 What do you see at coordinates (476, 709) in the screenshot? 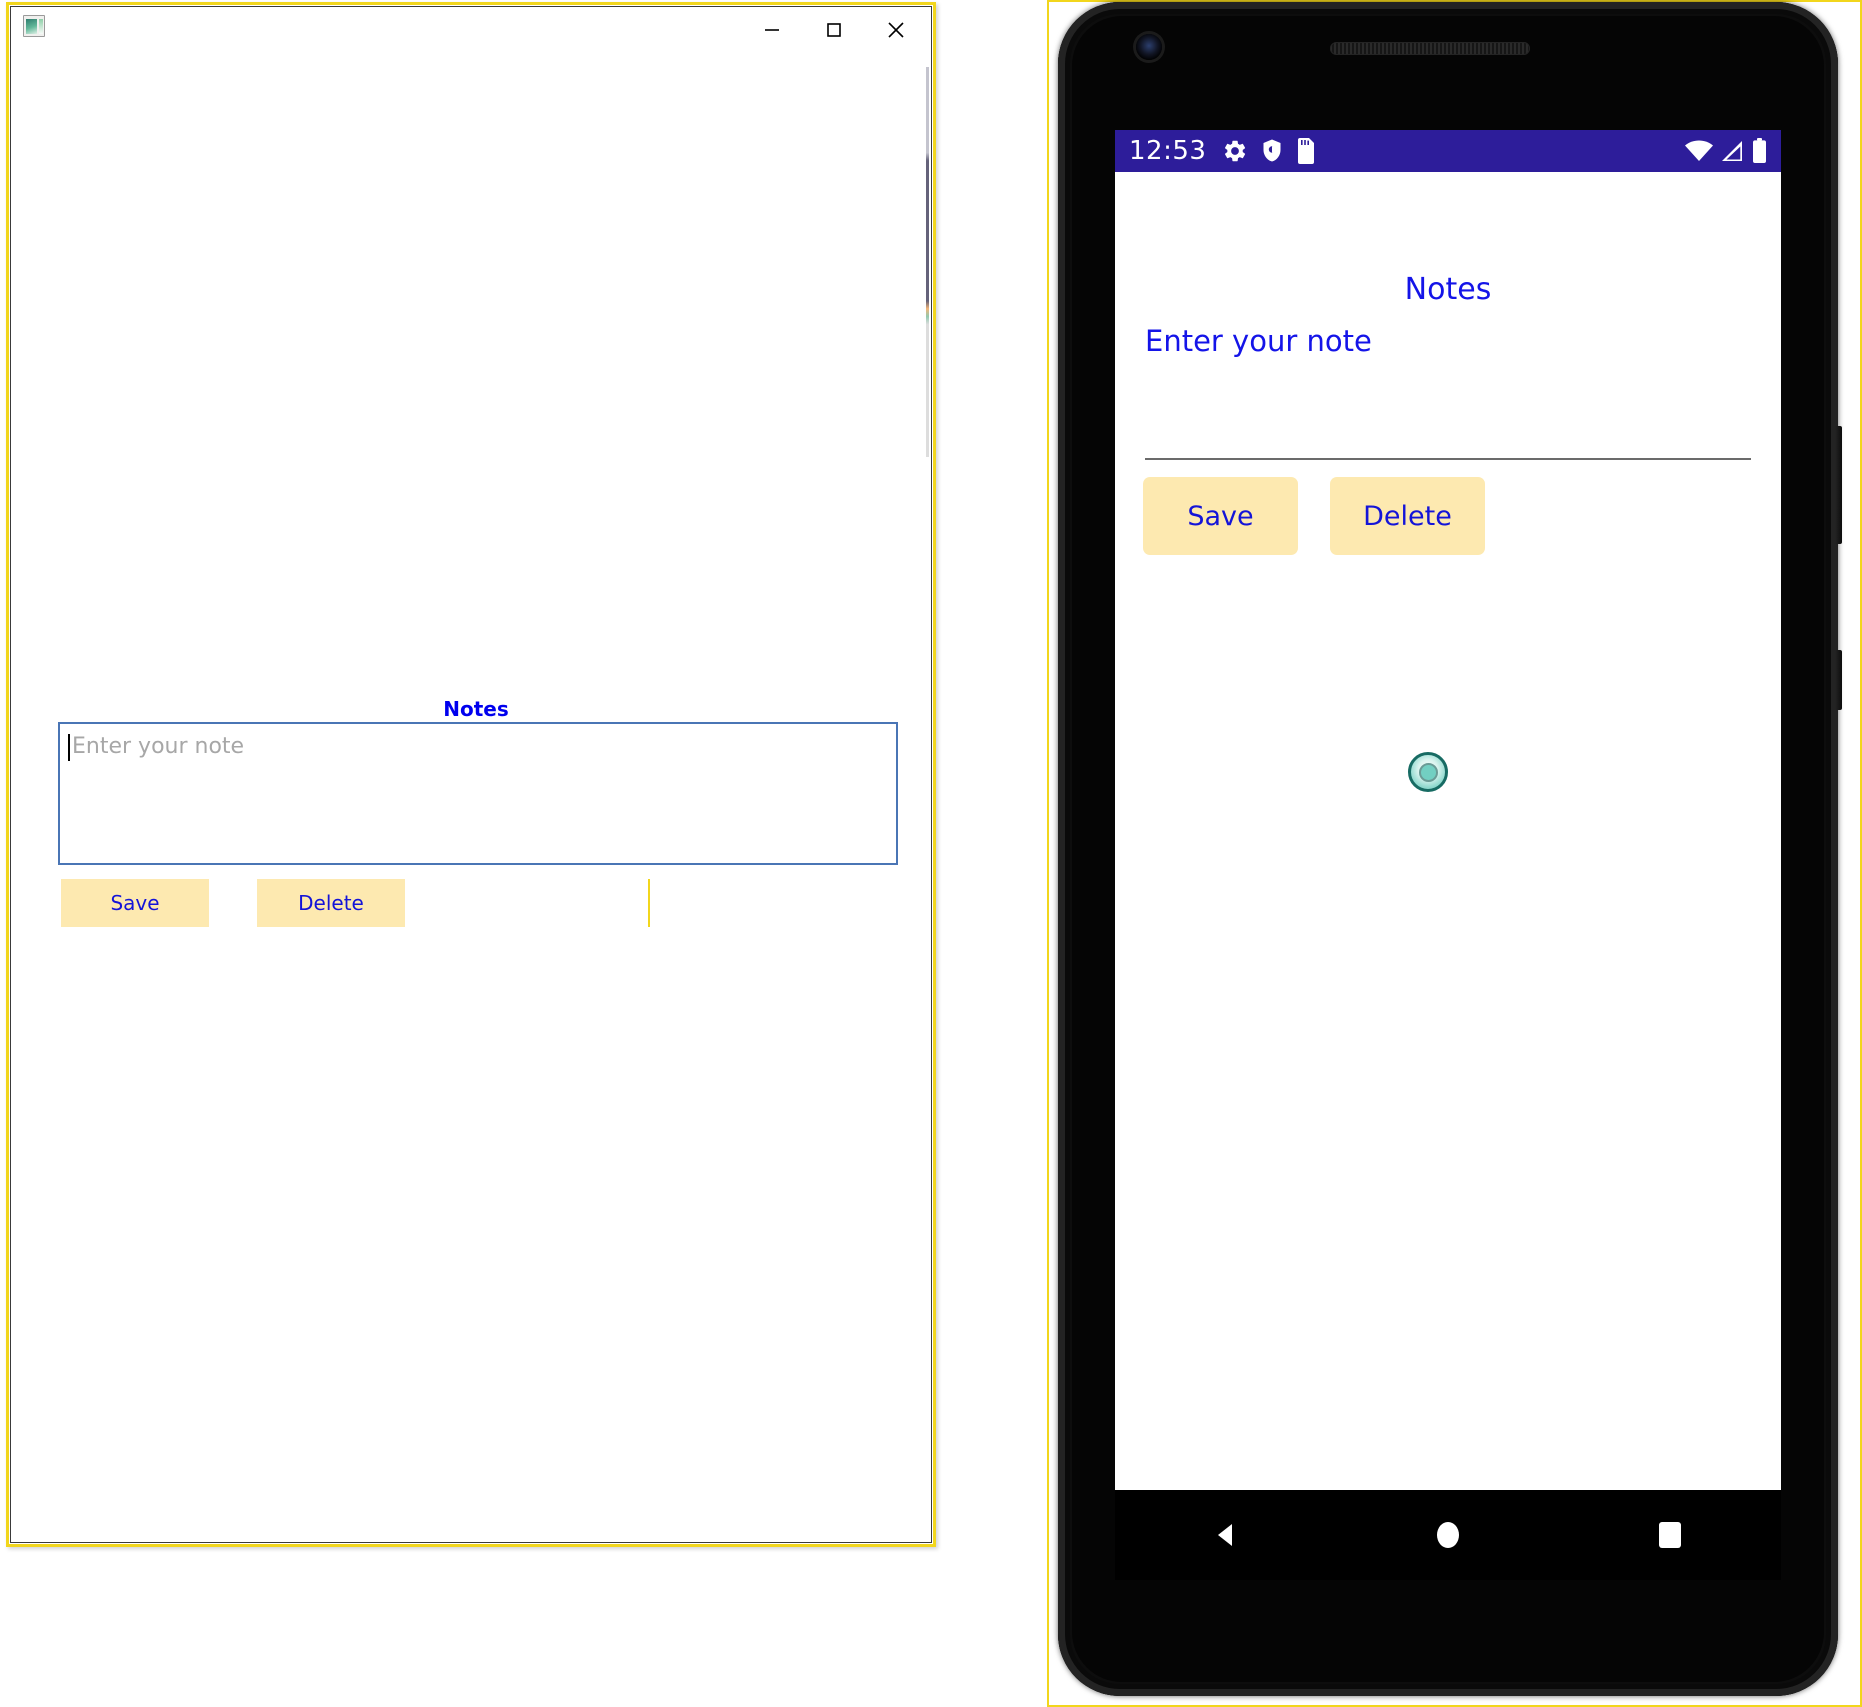
I see `page-title: Notes` at bounding box center [476, 709].